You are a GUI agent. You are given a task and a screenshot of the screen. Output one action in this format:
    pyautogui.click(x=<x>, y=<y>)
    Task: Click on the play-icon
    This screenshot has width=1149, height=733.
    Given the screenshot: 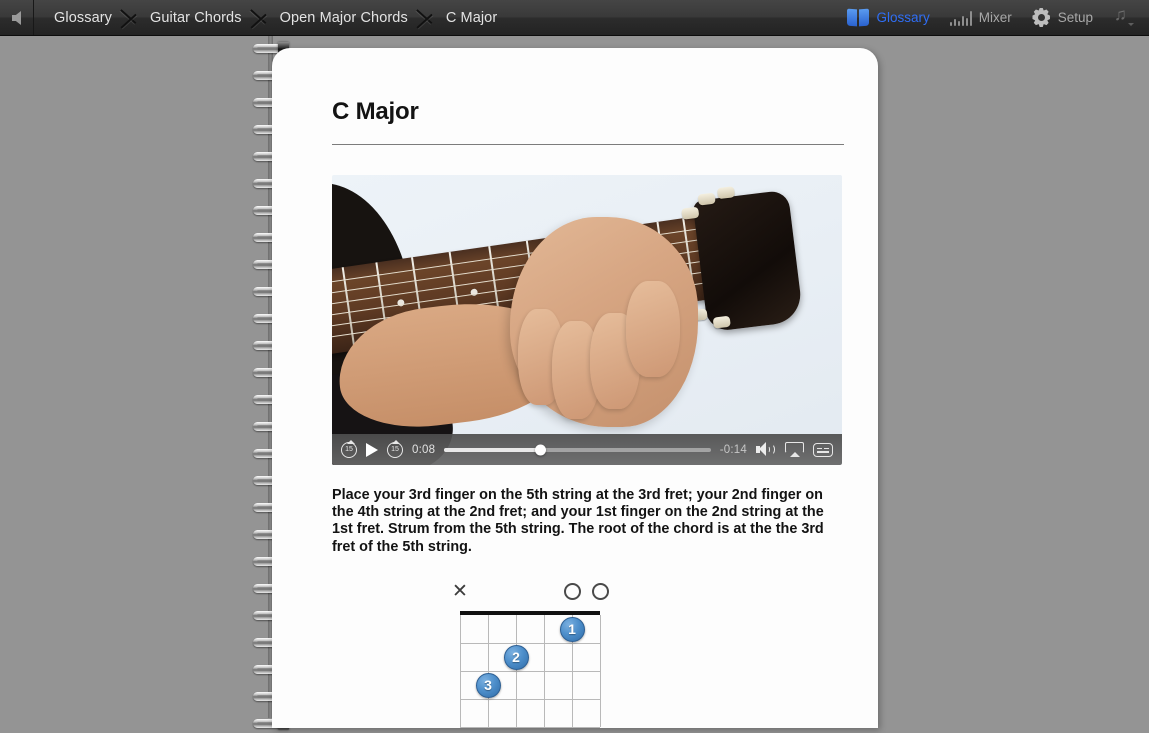 What is the action you would take?
    pyautogui.click(x=372, y=449)
    